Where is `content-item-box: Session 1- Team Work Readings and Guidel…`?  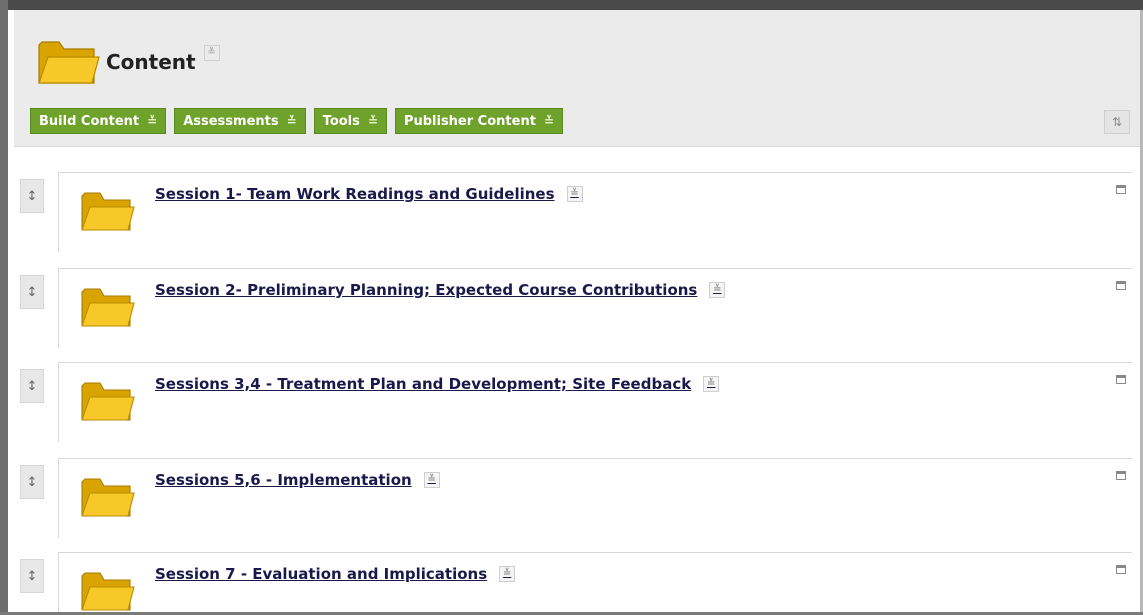
content-item-box: Session 1- Team Work Readings and Guidel… is located at coordinates (595, 212).